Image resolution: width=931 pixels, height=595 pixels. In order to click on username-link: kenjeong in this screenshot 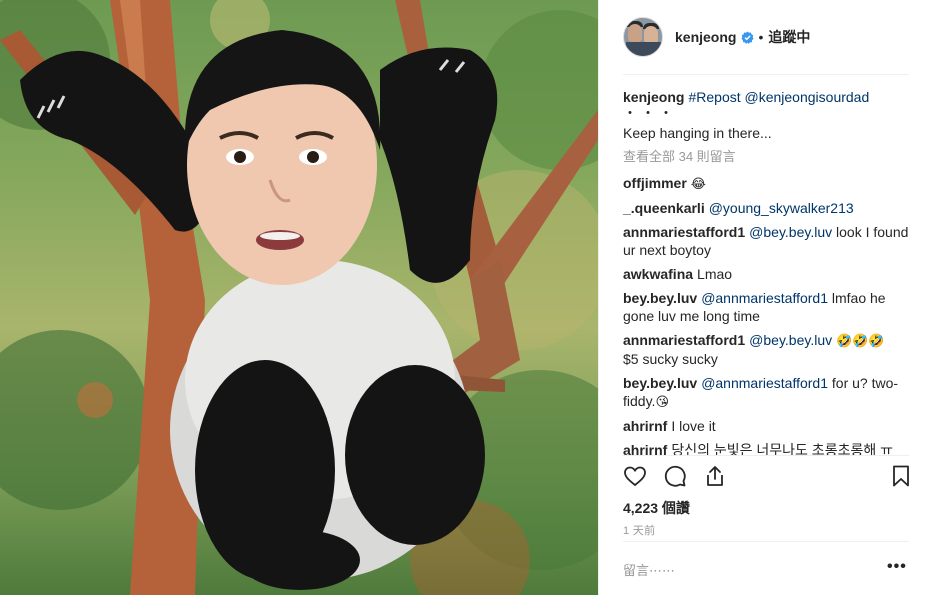, I will do `click(705, 37)`.